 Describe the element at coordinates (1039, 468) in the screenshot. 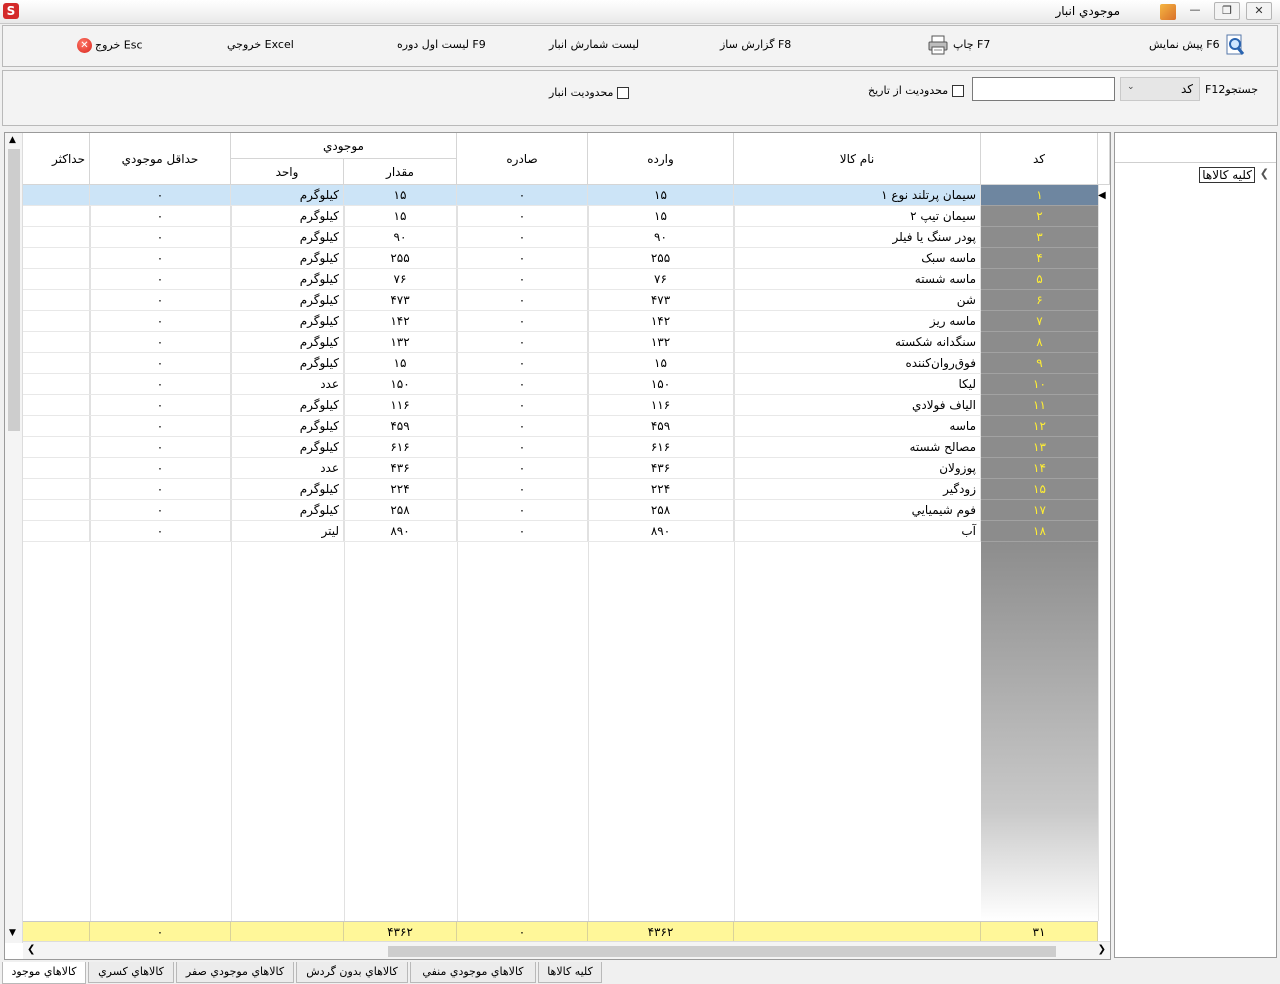

I see `cell-code: ۱۴` at that location.